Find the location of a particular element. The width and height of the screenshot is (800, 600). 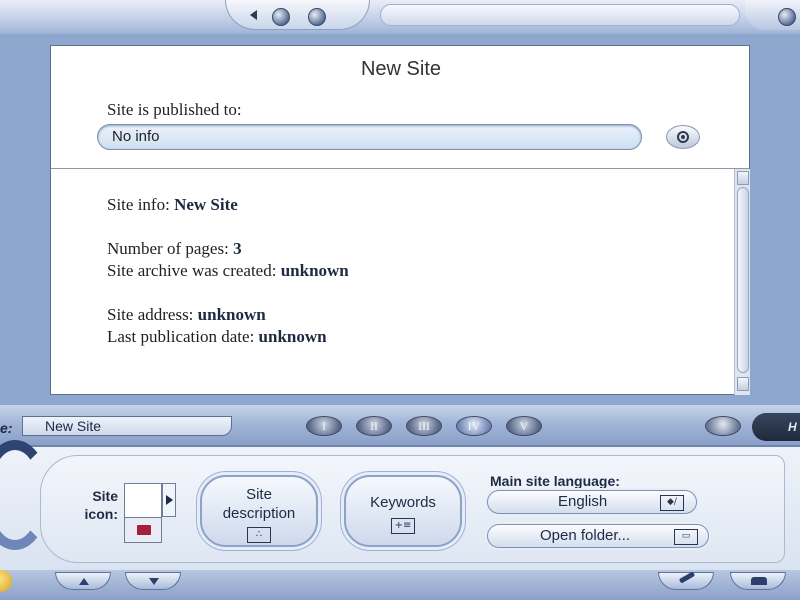

menu-icon is located at coordinates (317, 17).